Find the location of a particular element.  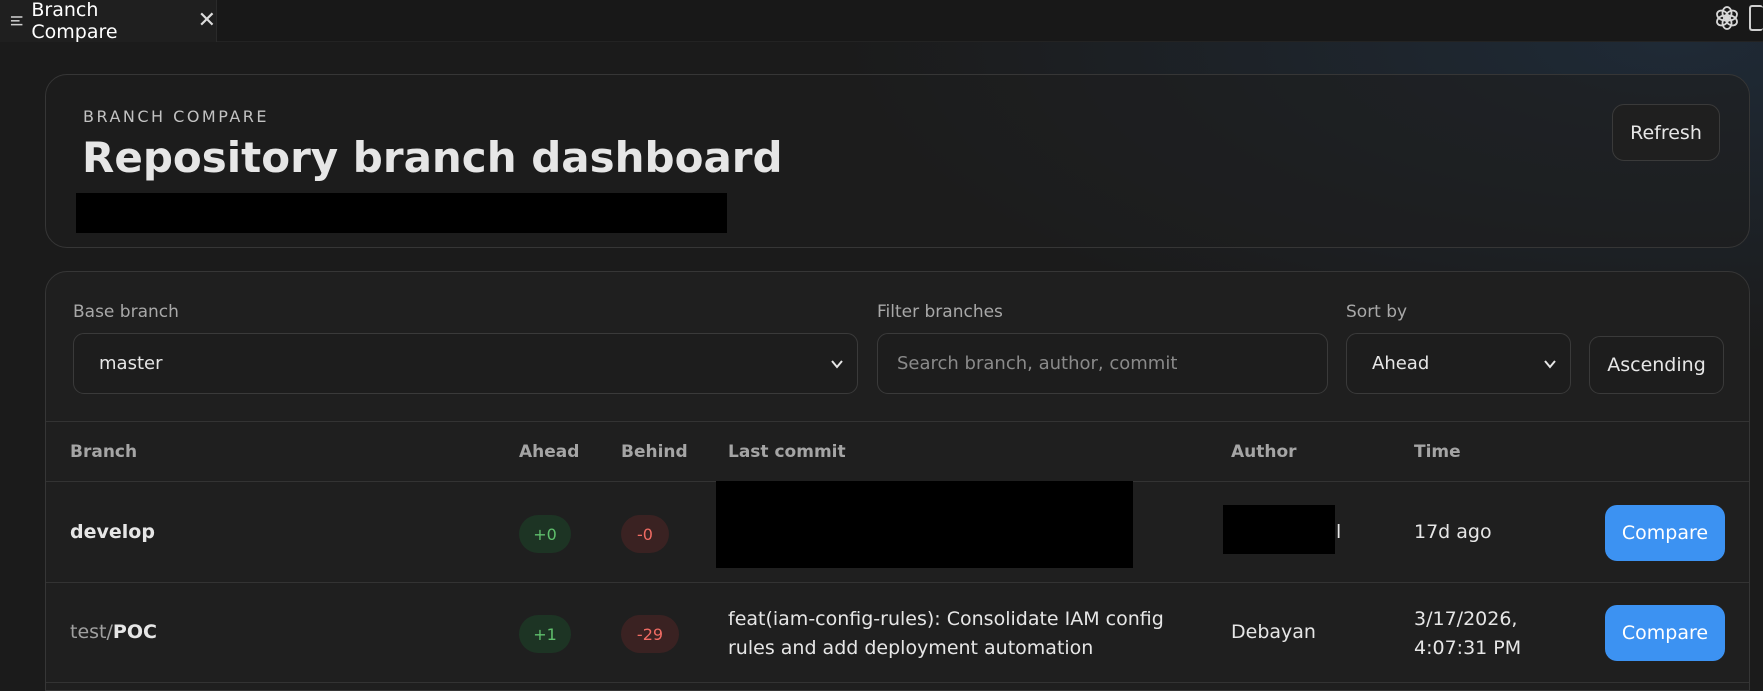

column-branch: Branch is located at coordinates (103, 452).